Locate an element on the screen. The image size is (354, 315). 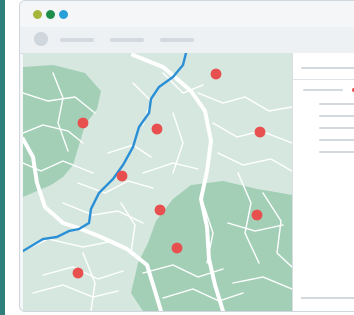
window-control-green is located at coordinates (50, 14).